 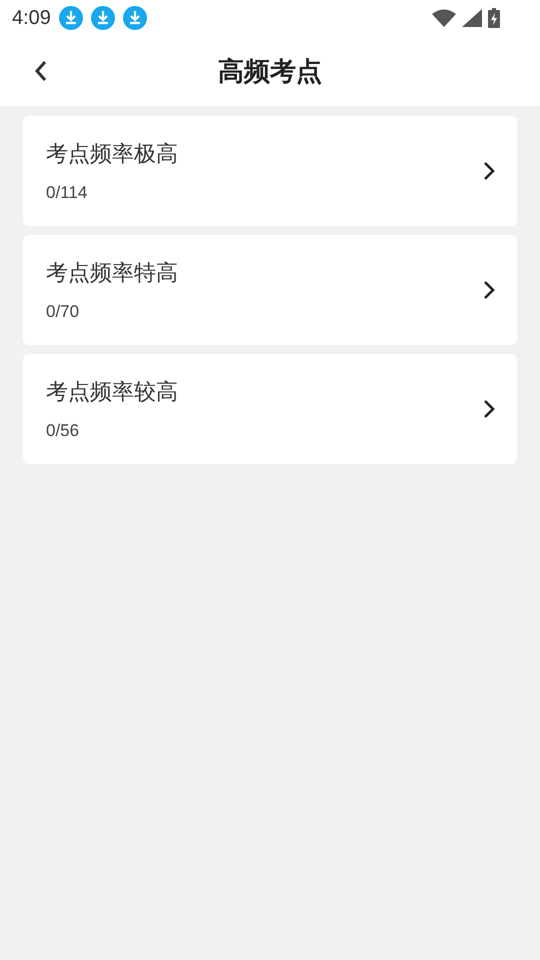 What do you see at coordinates (112, 155) in the screenshot?
I see `topic-title: 考点频率极高` at bounding box center [112, 155].